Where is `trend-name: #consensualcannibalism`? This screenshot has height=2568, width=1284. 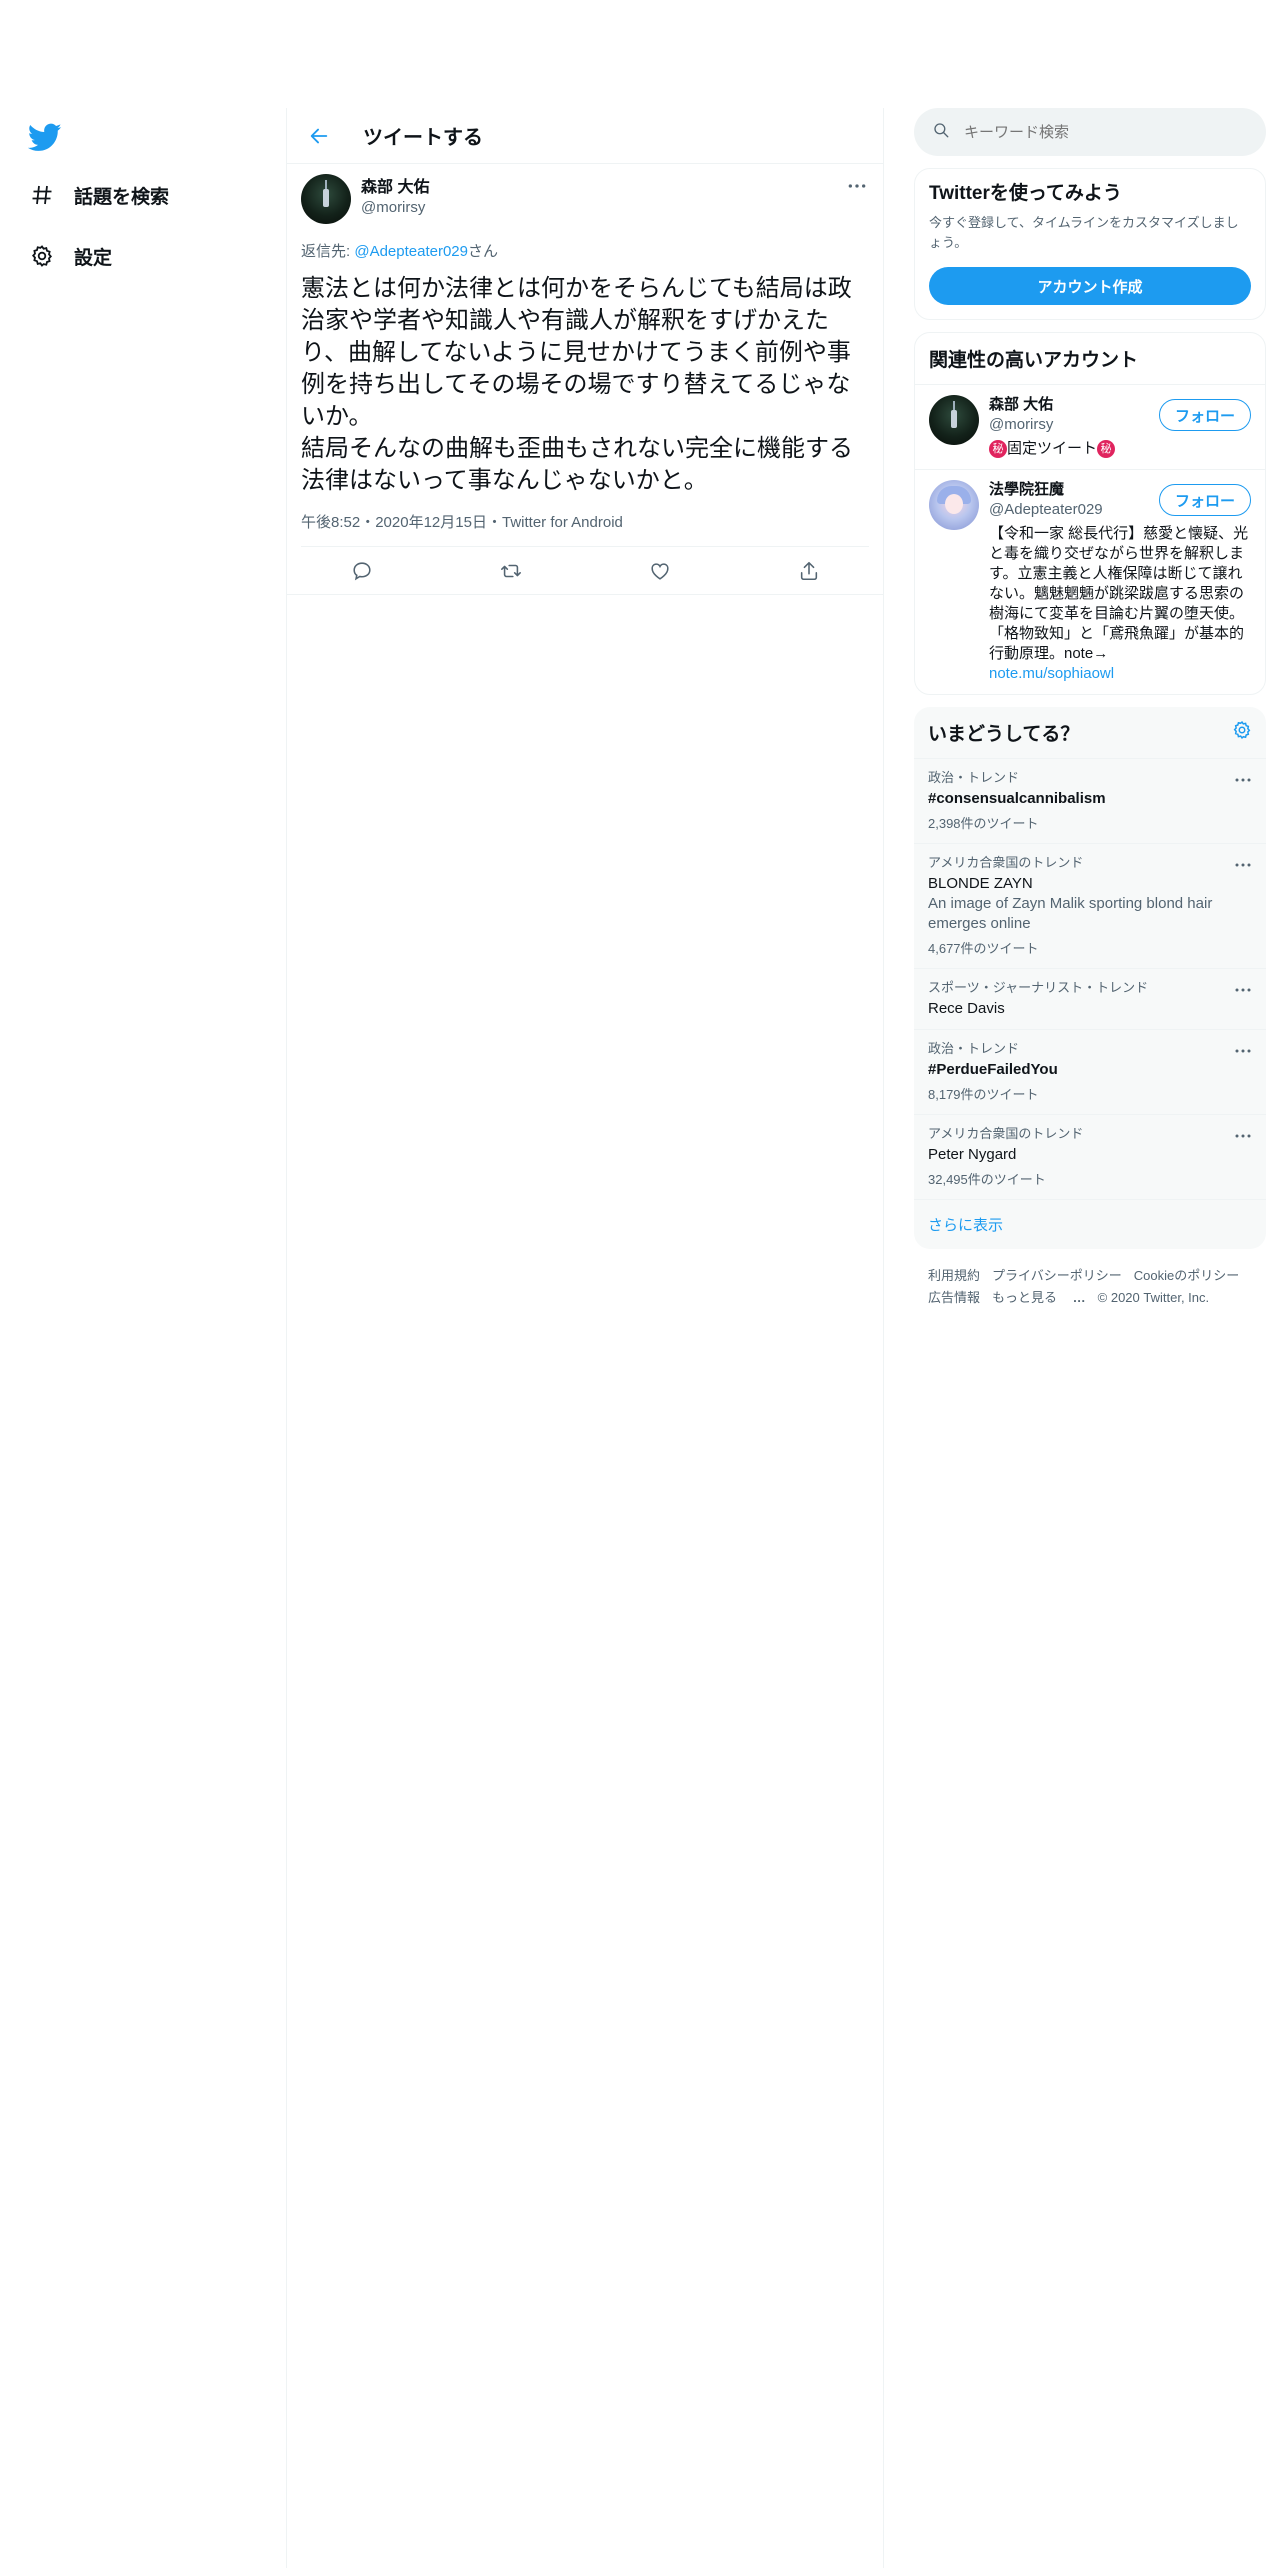
trend-name: #consensualcannibalism is located at coordinates (1017, 798).